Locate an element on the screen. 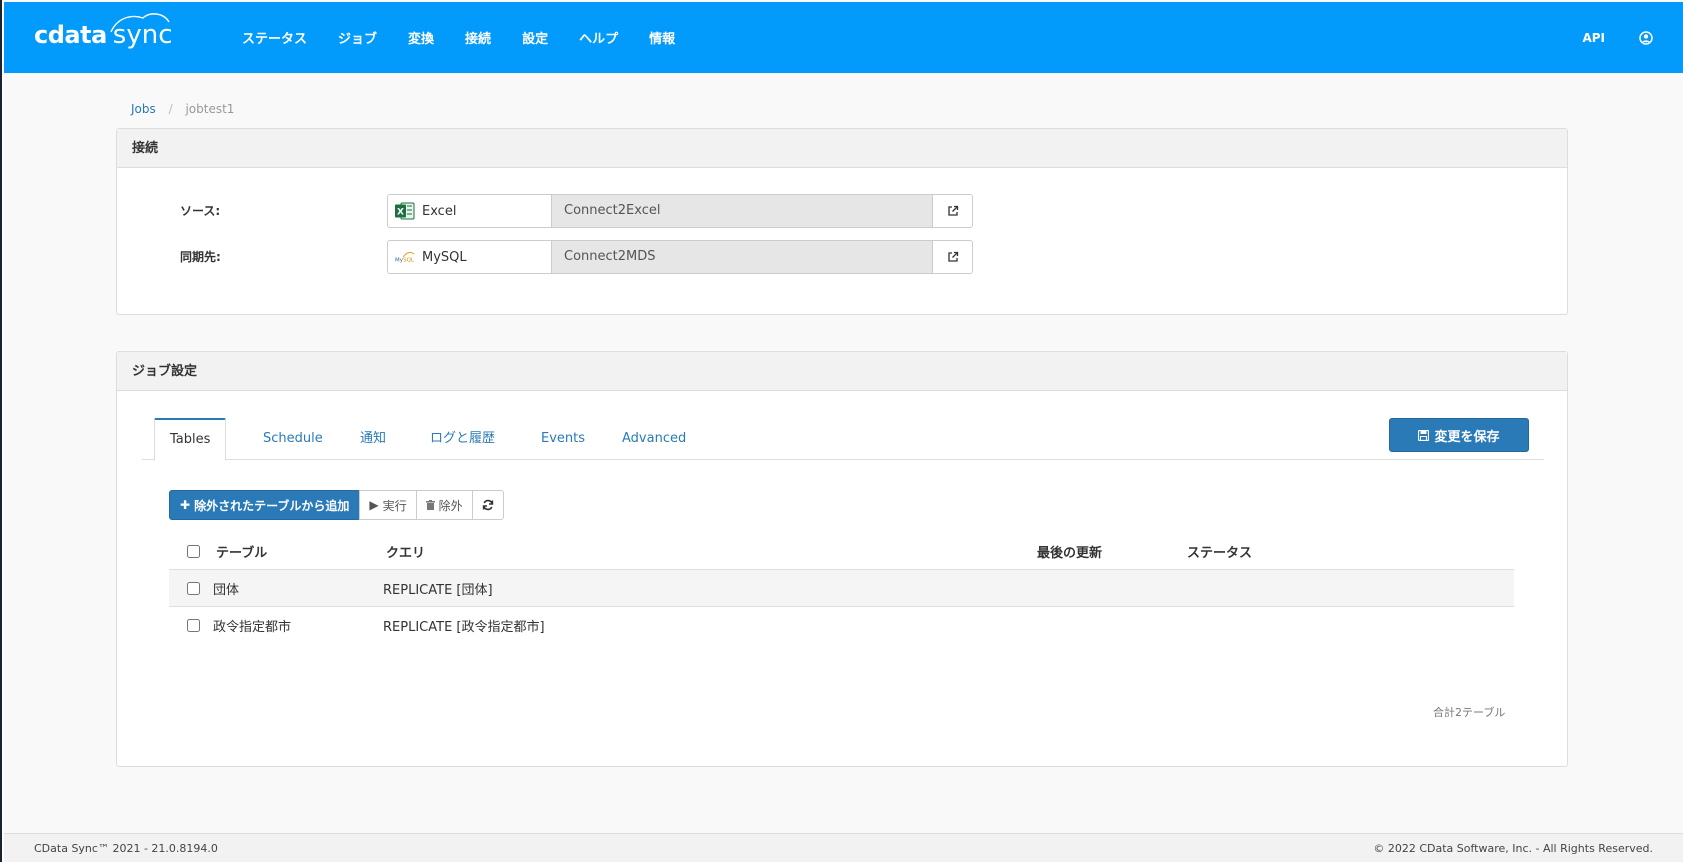 The height and width of the screenshot is (862, 1683). footer-version: CData Sync™ 2021 - 21.0.8194.0 is located at coordinates (126, 848).